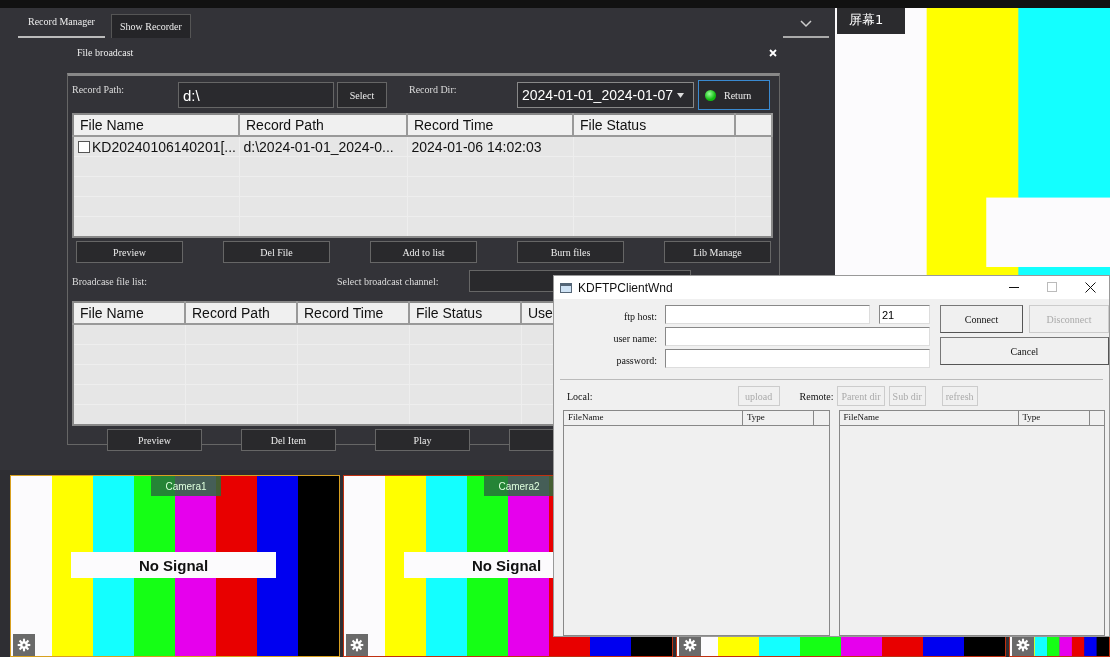  What do you see at coordinates (105, 52) in the screenshot?
I see `panel-title: File broadcast` at bounding box center [105, 52].